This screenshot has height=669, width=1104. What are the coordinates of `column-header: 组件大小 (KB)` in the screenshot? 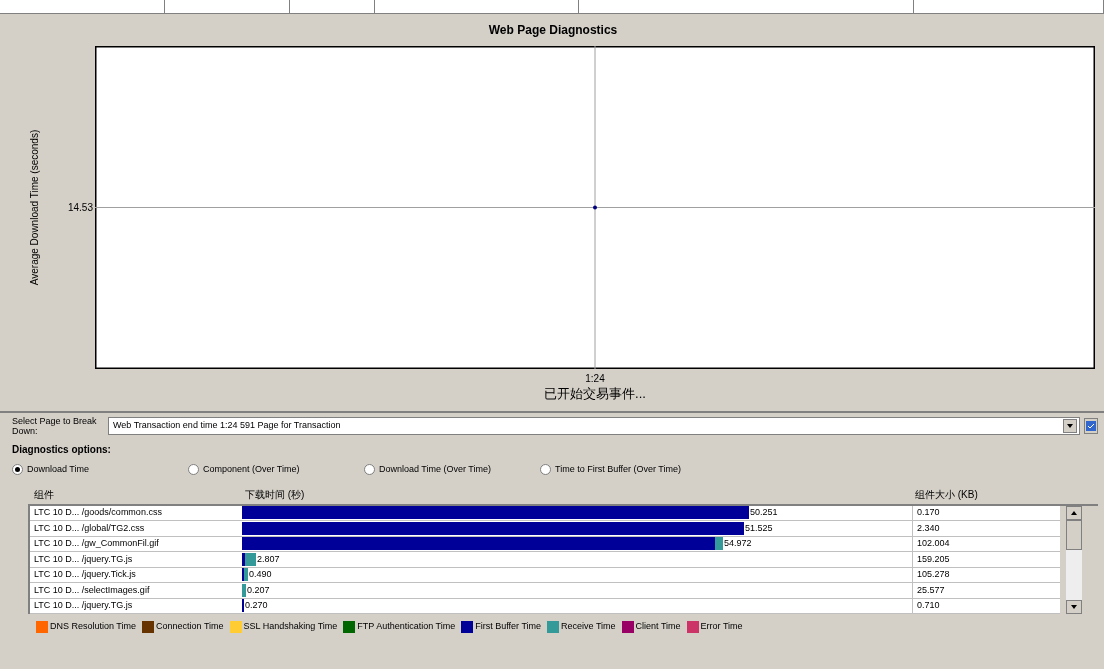 It's located at (946, 494).